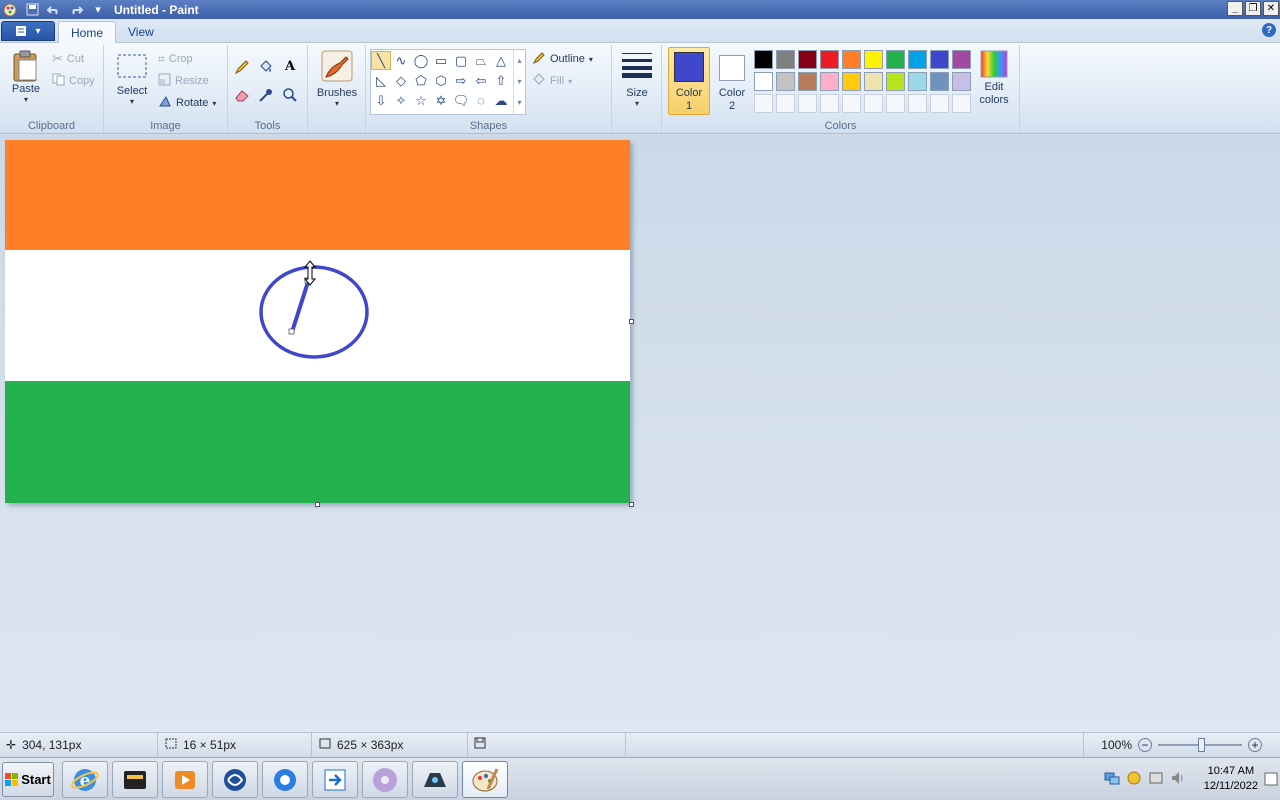 This screenshot has width=1280, height=800. What do you see at coordinates (1156, 779) in the screenshot?
I see `device-icon` at bounding box center [1156, 779].